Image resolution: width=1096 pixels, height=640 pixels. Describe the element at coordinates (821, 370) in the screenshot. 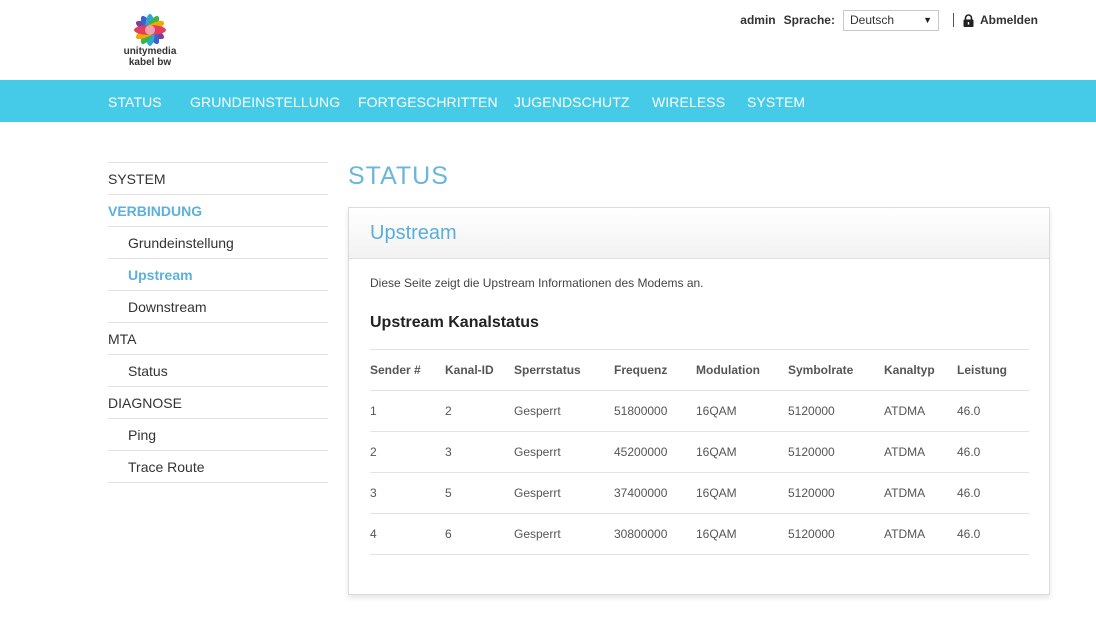

I see `column-header: Symbolrate` at that location.